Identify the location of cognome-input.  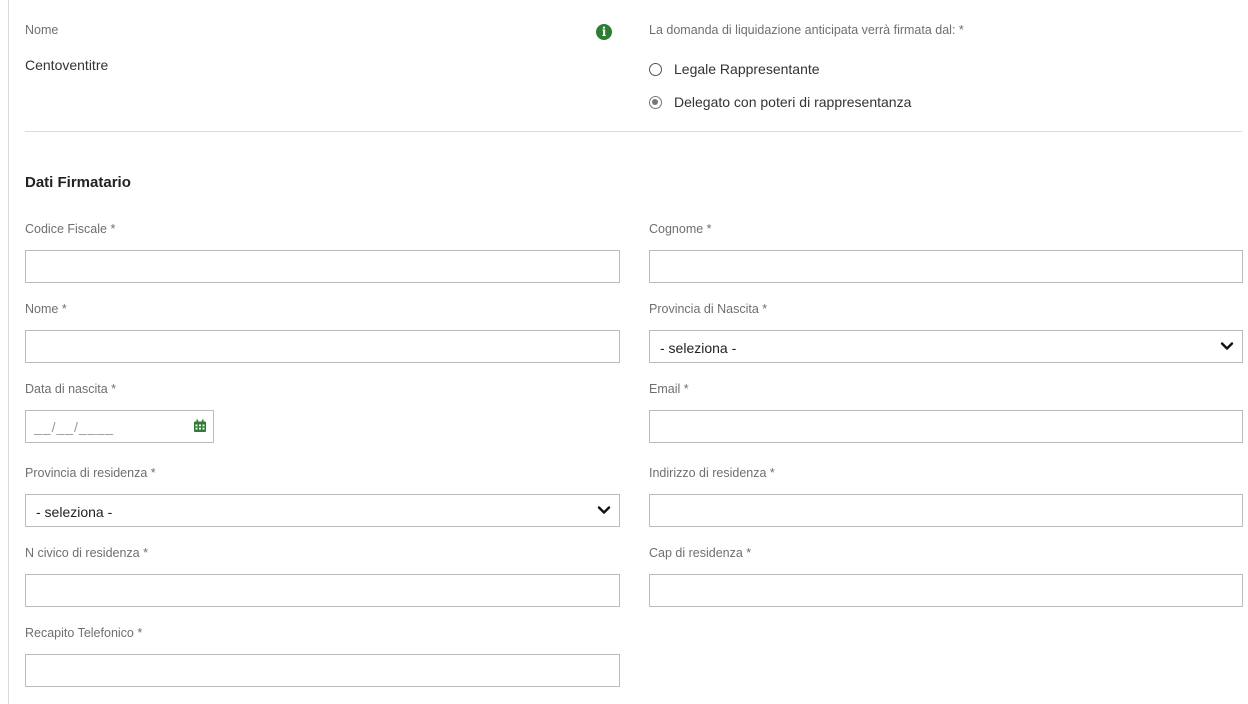
(946, 266).